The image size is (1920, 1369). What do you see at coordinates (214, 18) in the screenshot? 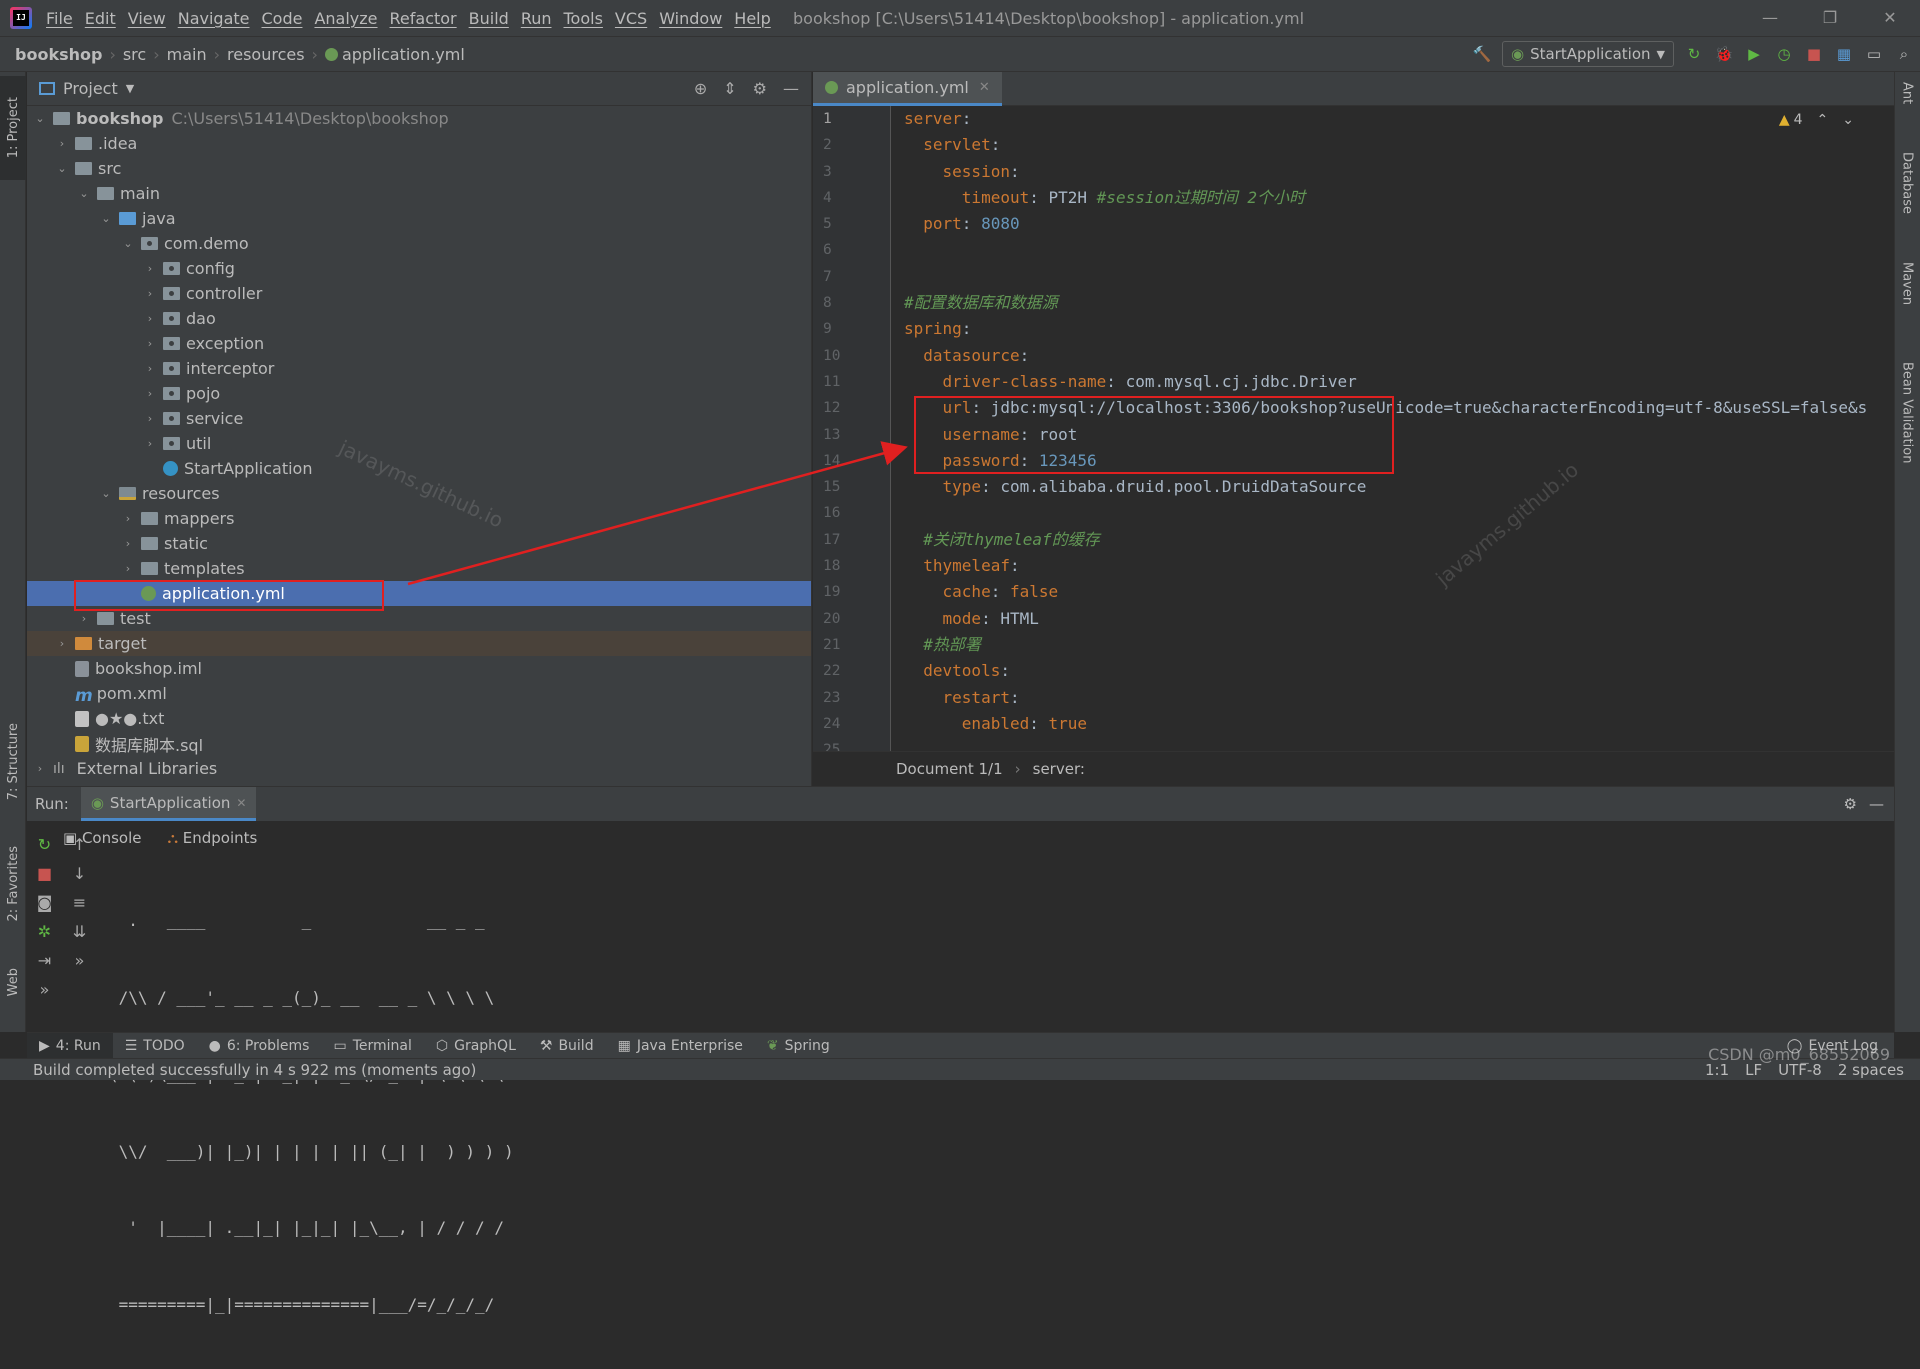
I see `menu-navigate: Navigate` at bounding box center [214, 18].